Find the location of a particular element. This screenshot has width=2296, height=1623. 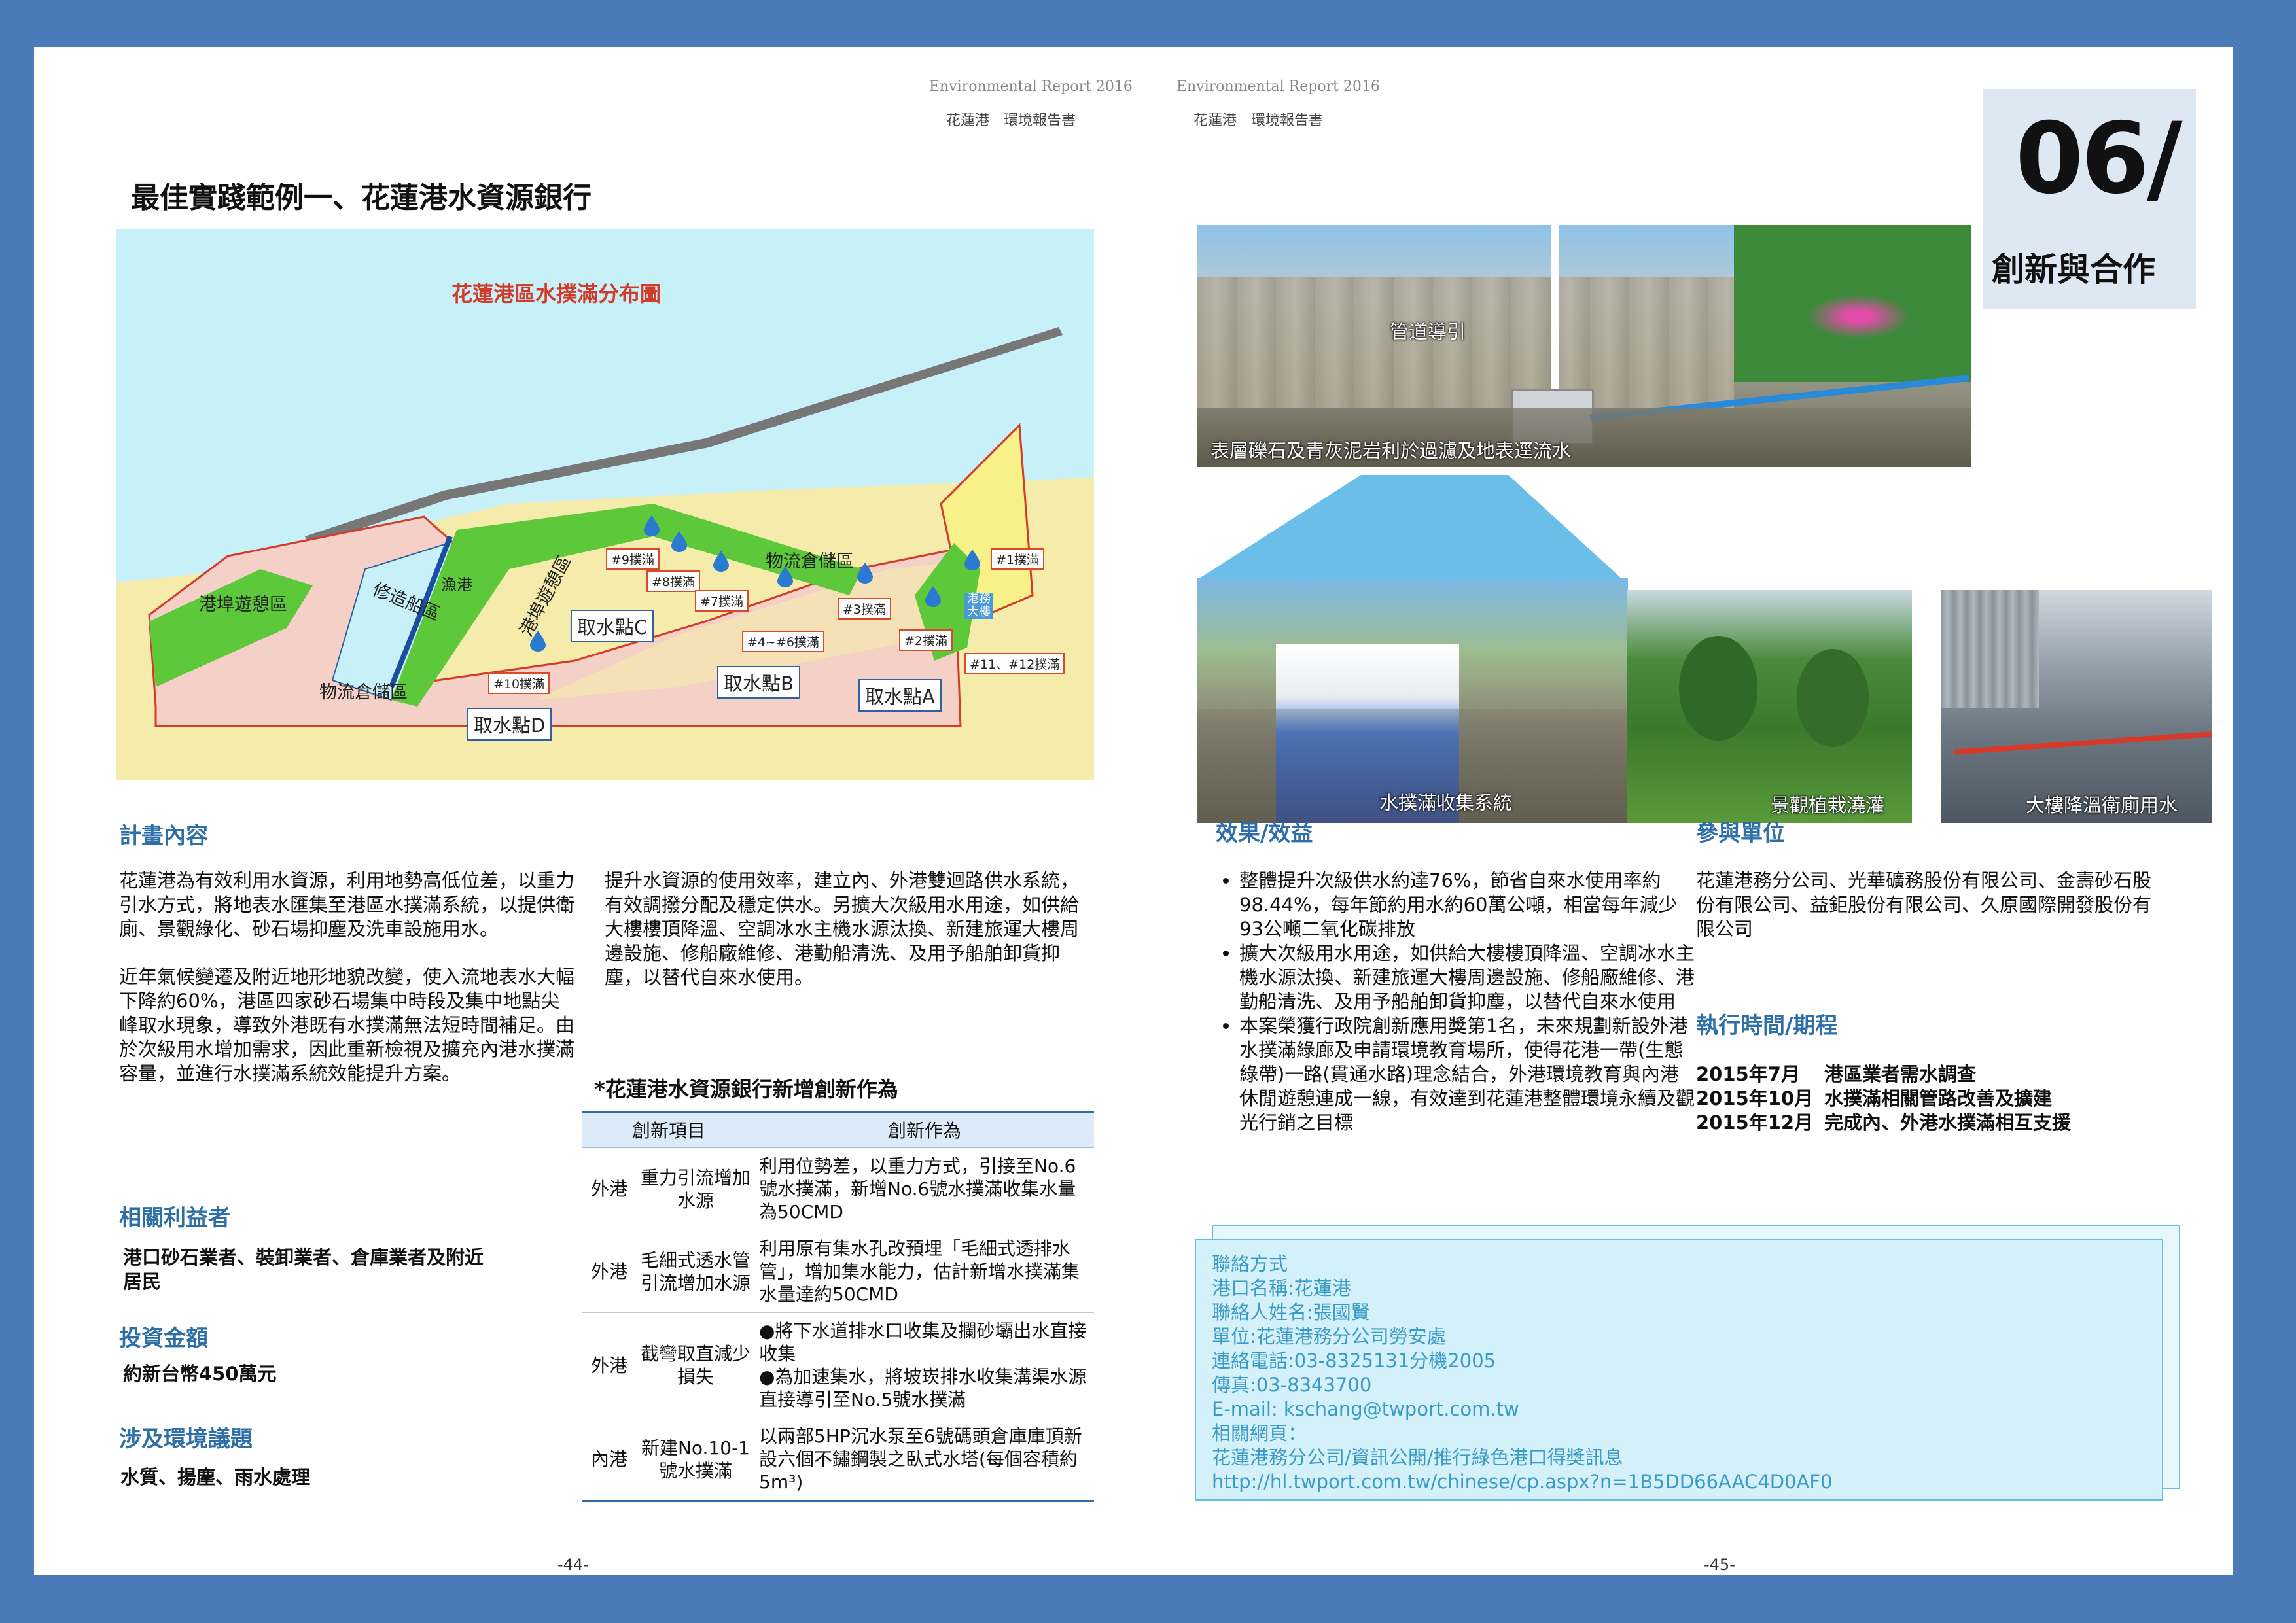

header-right-zh: 花蓮港 環境報告書 is located at coordinates (1258, 121).